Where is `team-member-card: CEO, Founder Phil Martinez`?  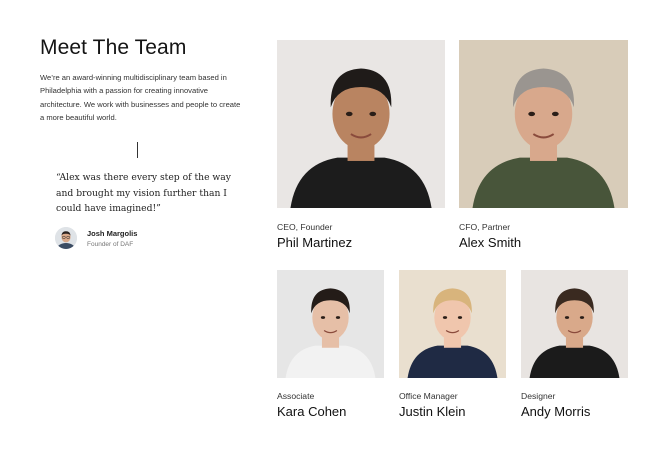 team-member-card: CEO, Founder Phil Martinez is located at coordinates (361, 145).